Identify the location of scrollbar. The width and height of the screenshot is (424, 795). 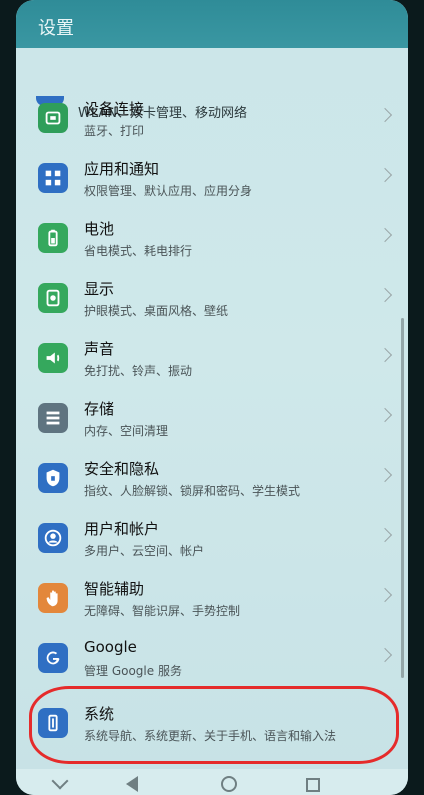
(402, 498).